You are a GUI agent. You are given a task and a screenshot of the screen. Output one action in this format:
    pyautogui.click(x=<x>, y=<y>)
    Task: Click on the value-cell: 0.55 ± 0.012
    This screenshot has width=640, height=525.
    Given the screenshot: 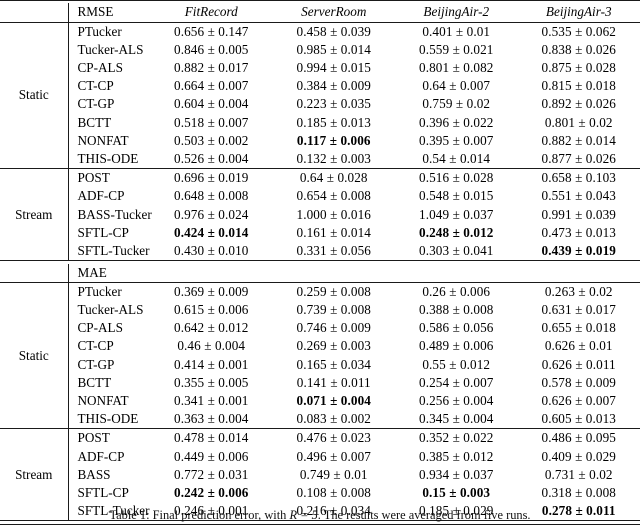 What is the action you would take?
    pyautogui.click(x=456, y=365)
    